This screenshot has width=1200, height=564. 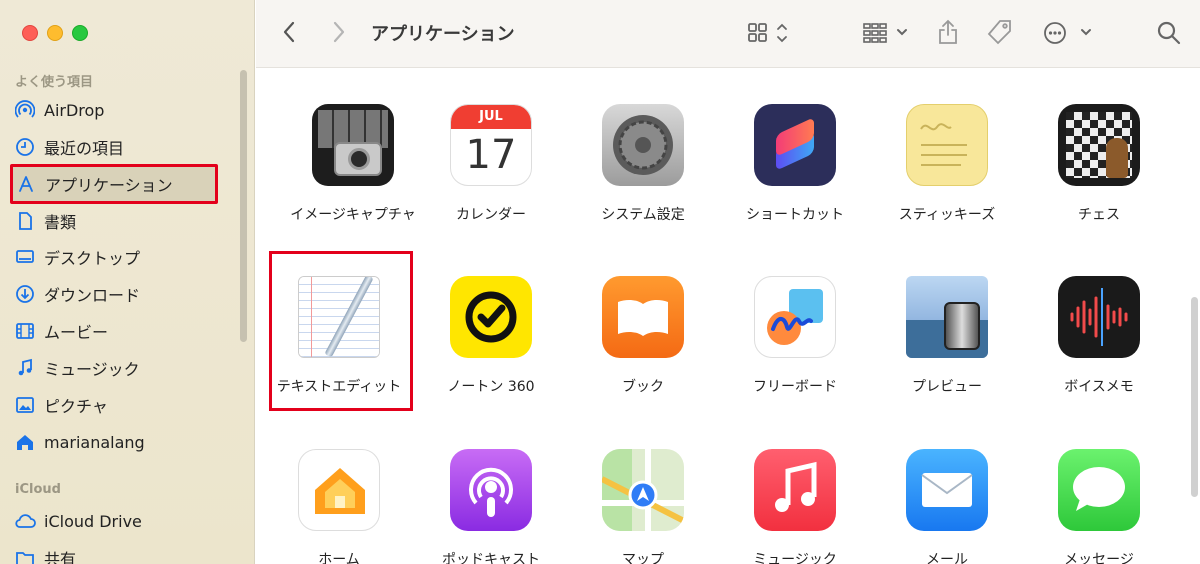 I want to click on sidebar-item-applications: アプリケーション, so click(x=114, y=184).